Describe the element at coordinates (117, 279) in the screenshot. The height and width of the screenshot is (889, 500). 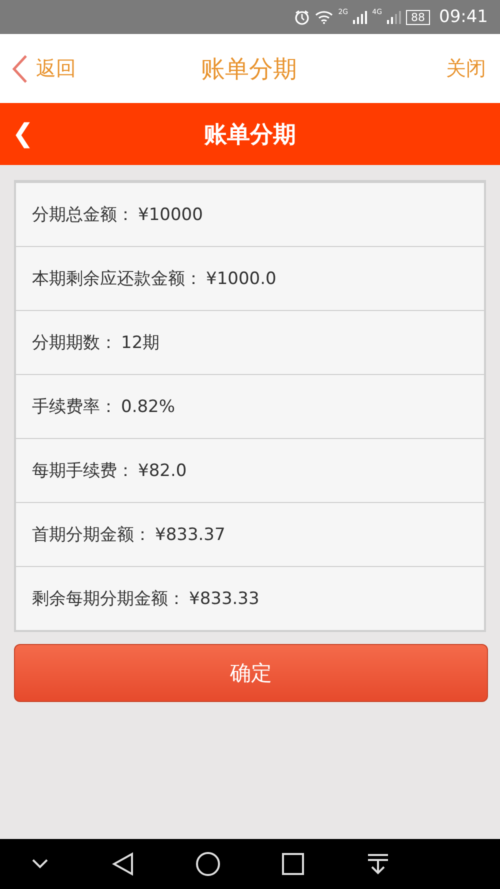
I see `field-label: 本期剩余应还款金额：` at that location.